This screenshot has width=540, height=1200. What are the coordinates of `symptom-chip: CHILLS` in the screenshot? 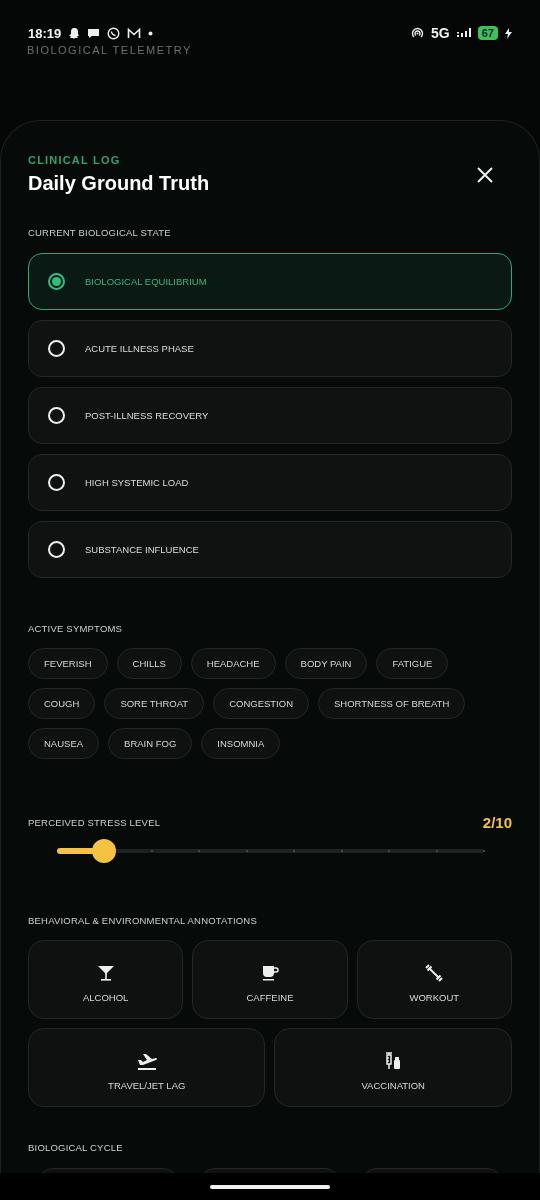 It's located at (149, 663).